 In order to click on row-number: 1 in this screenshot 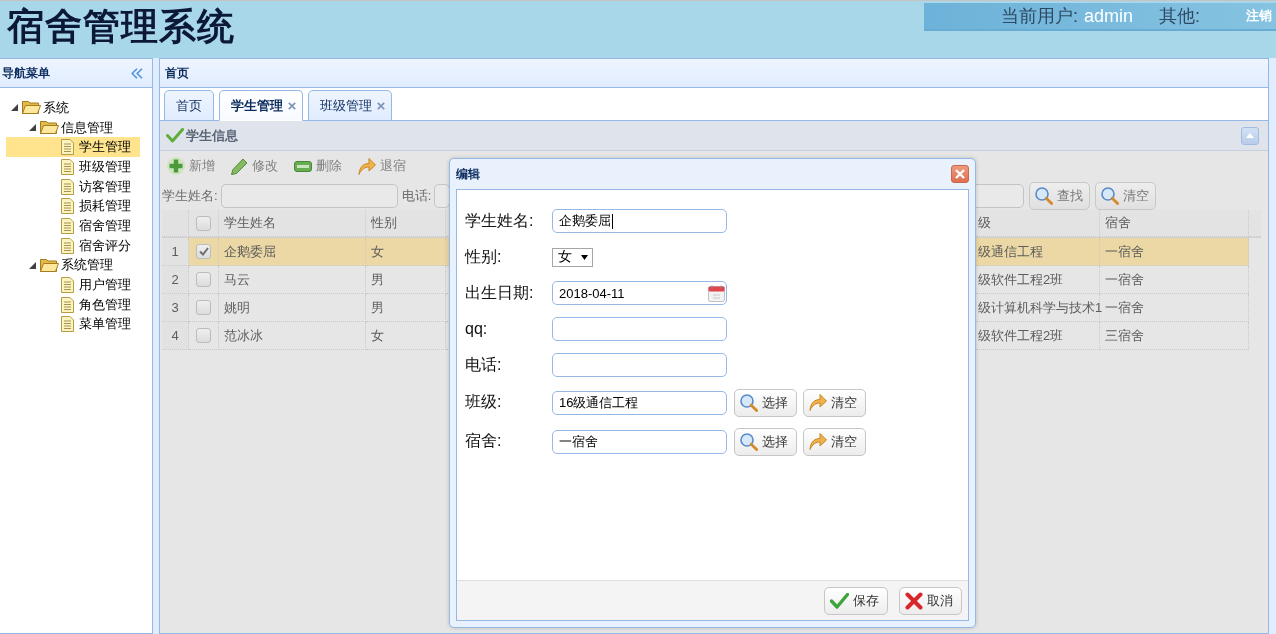, I will do `click(175, 252)`.